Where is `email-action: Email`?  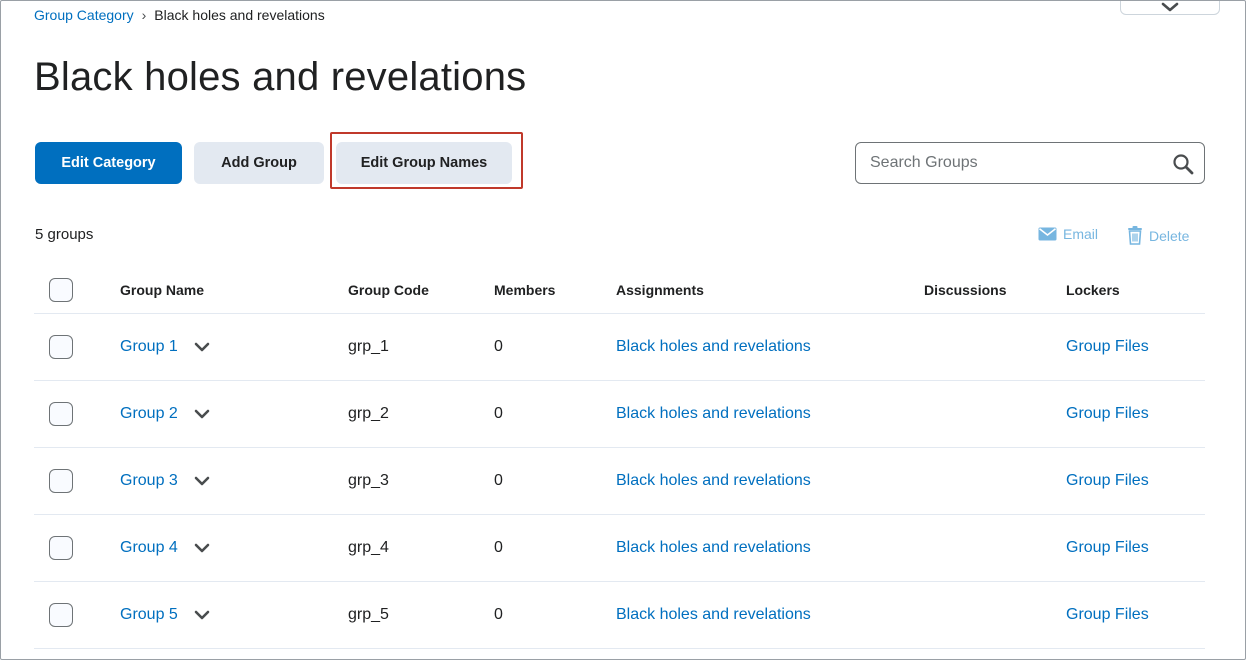
email-action: Email is located at coordinates (1068, 234).